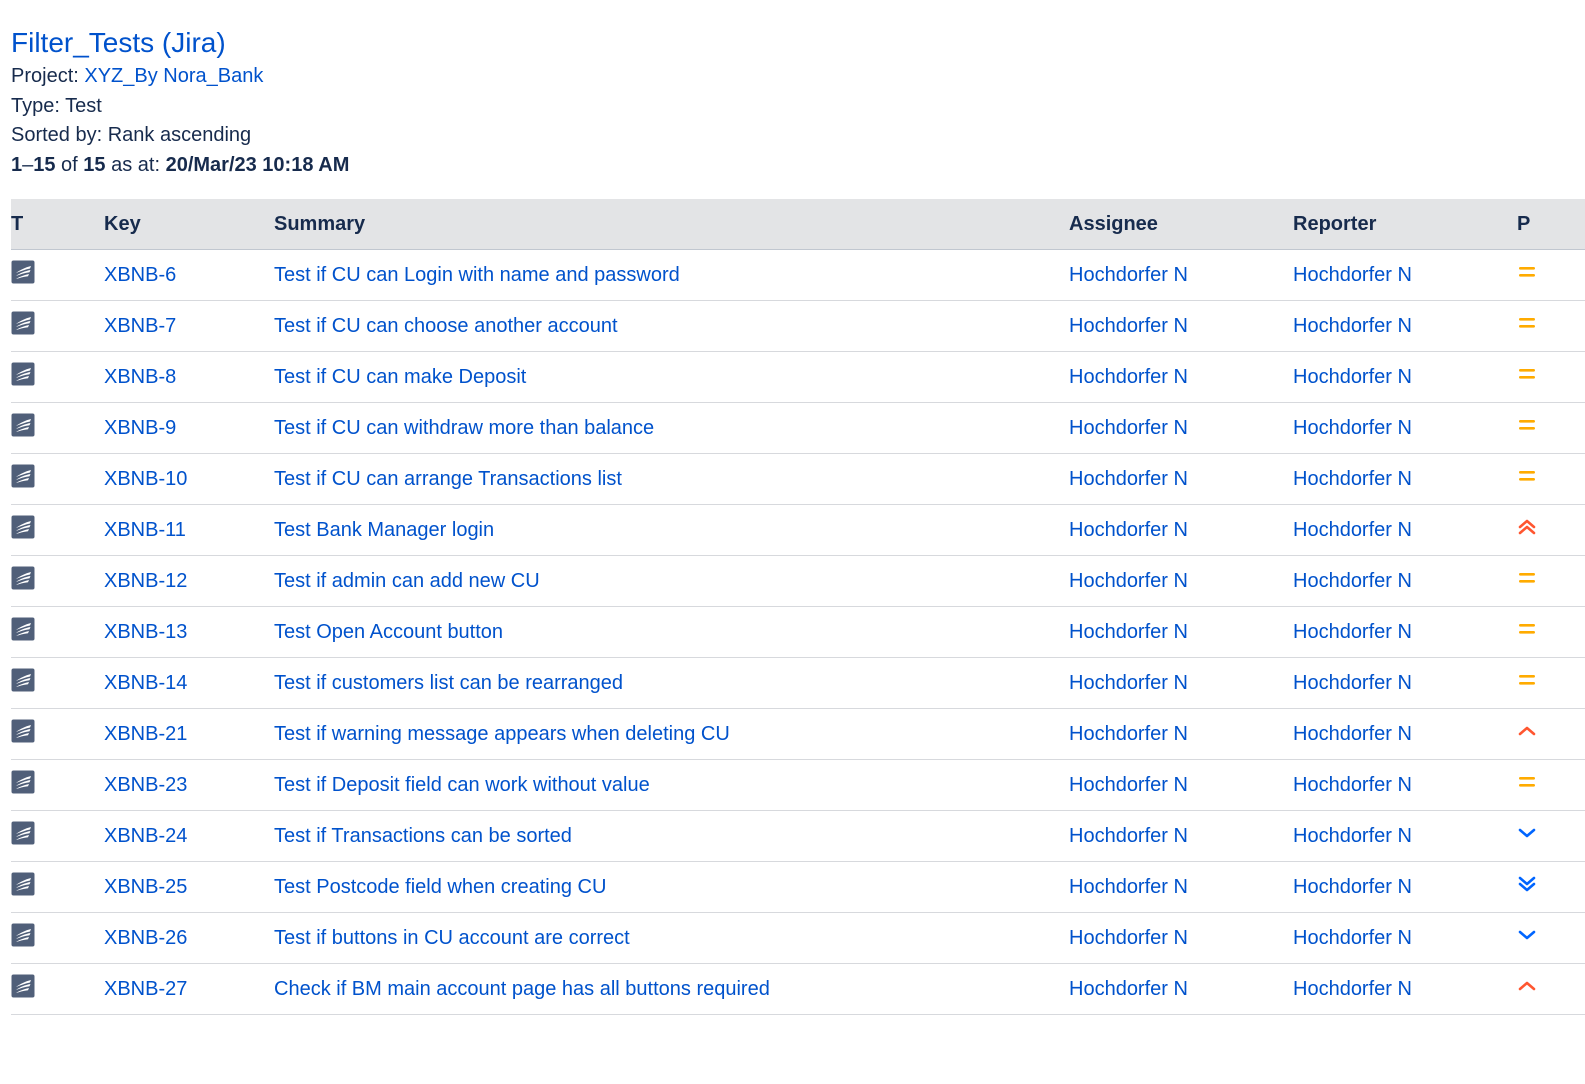  Describe the element at coordinates (140, 377) in the screenshot. I see `issue-key-link: XBNB-8` at that location.